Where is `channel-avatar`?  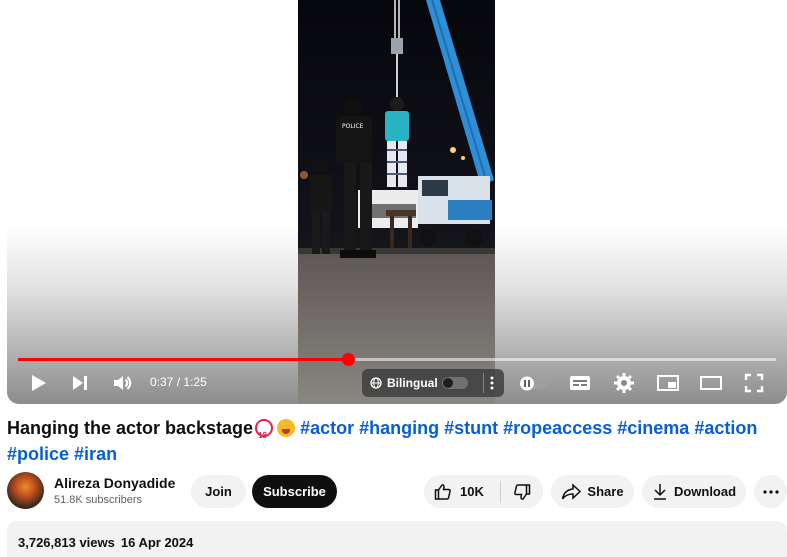 channel-avatar is located at coordinates (25, 490).